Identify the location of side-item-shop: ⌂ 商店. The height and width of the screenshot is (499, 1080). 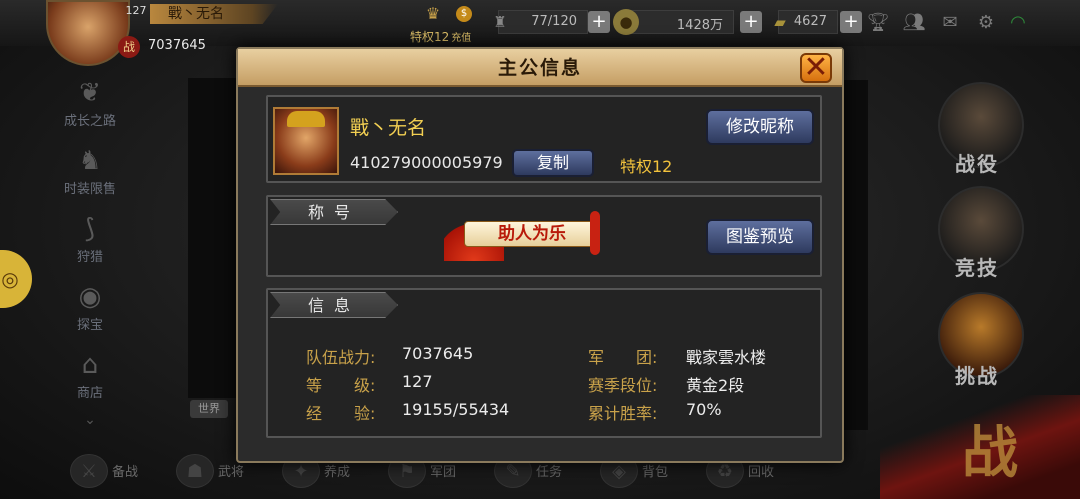
(90, 378).